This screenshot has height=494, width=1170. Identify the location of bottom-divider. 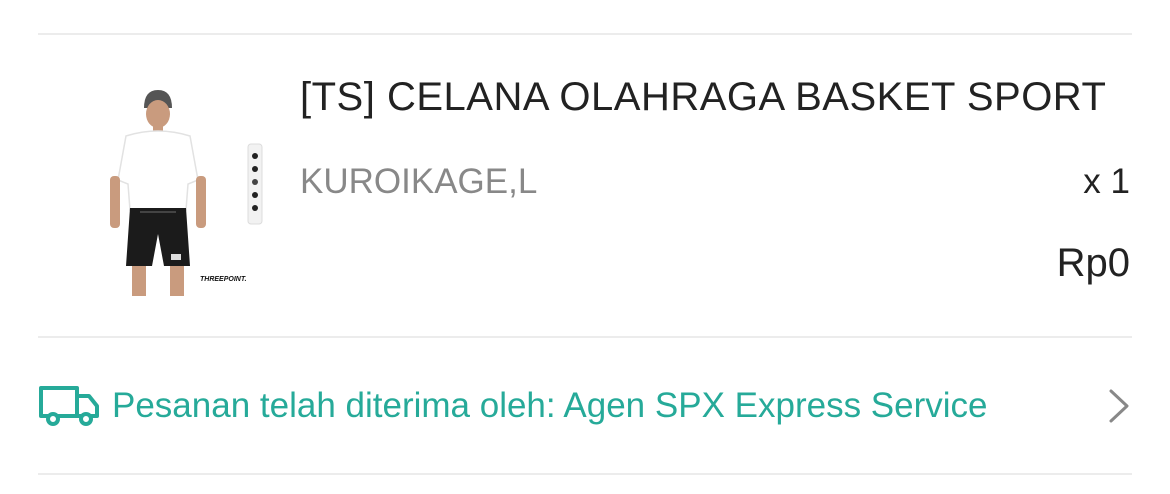
(585, 474).